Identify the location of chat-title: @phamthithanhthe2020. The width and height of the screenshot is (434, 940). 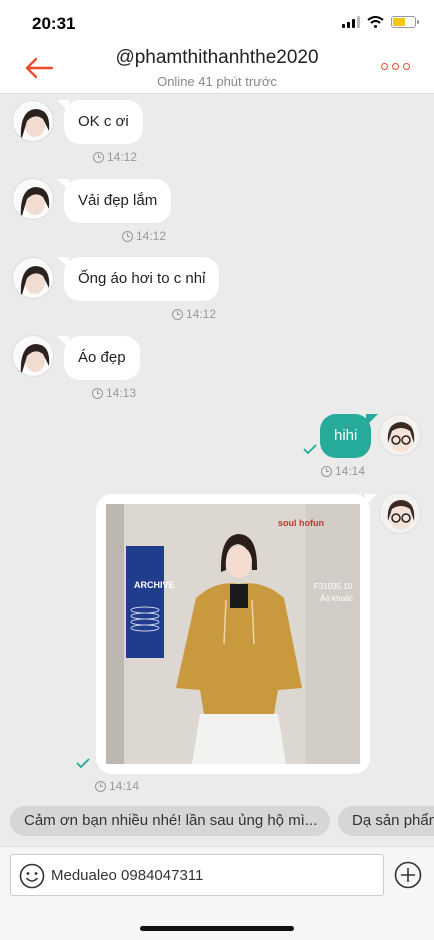
(217, 57).